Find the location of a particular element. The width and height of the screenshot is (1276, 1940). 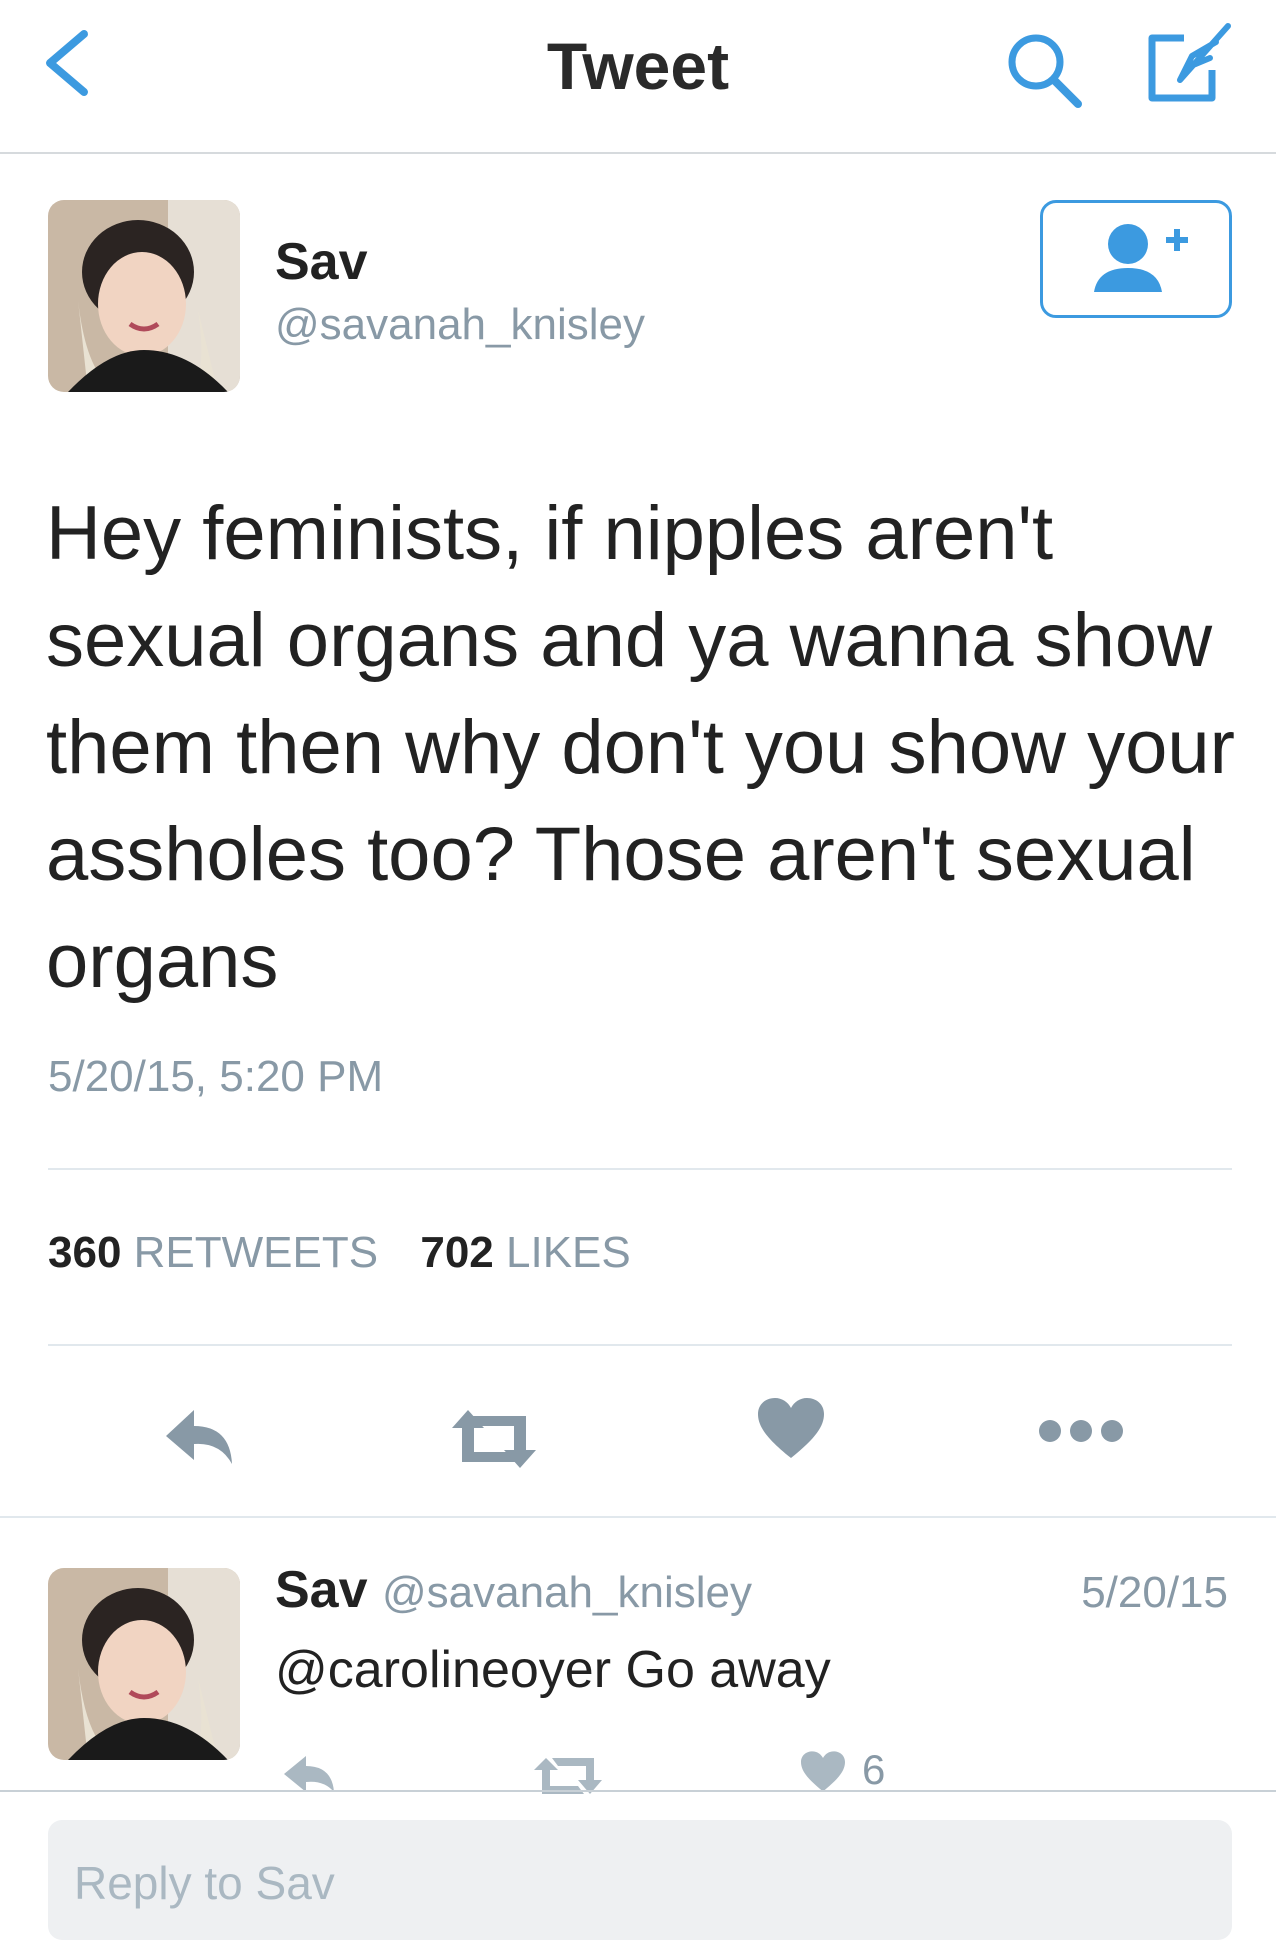

like-heart-icon is located at coordinates (791, 1429).